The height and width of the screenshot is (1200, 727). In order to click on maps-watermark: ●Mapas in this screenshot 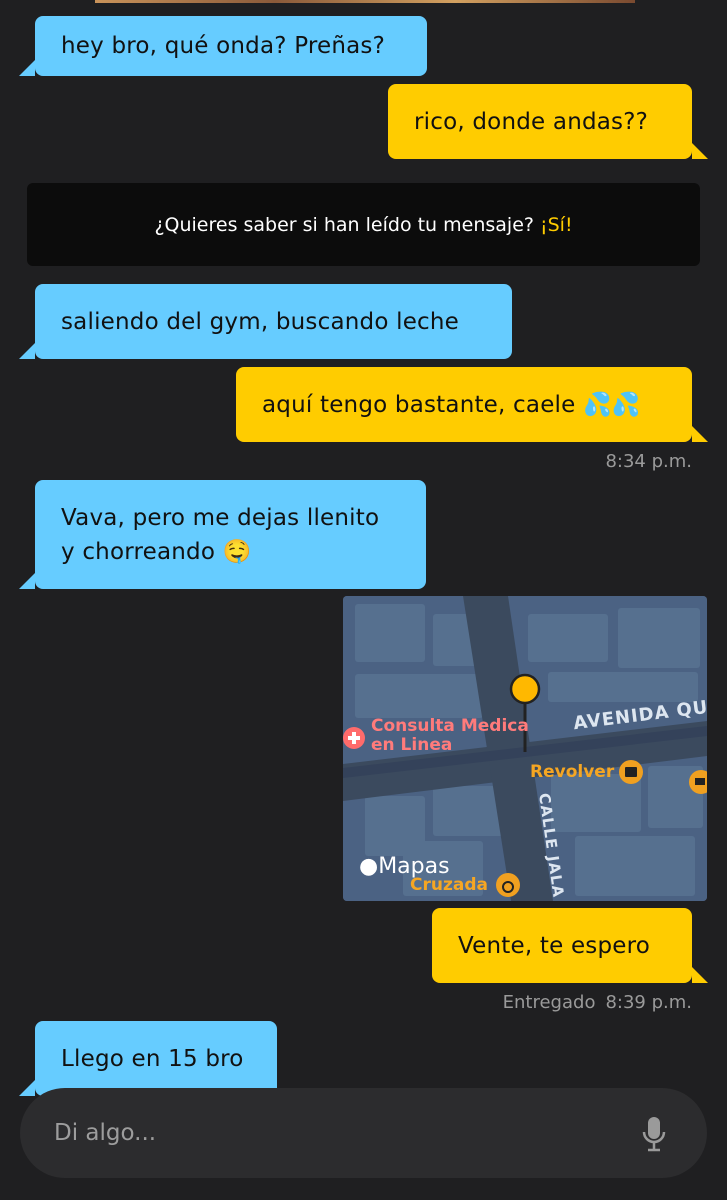, I will do `click(404, 866)`.